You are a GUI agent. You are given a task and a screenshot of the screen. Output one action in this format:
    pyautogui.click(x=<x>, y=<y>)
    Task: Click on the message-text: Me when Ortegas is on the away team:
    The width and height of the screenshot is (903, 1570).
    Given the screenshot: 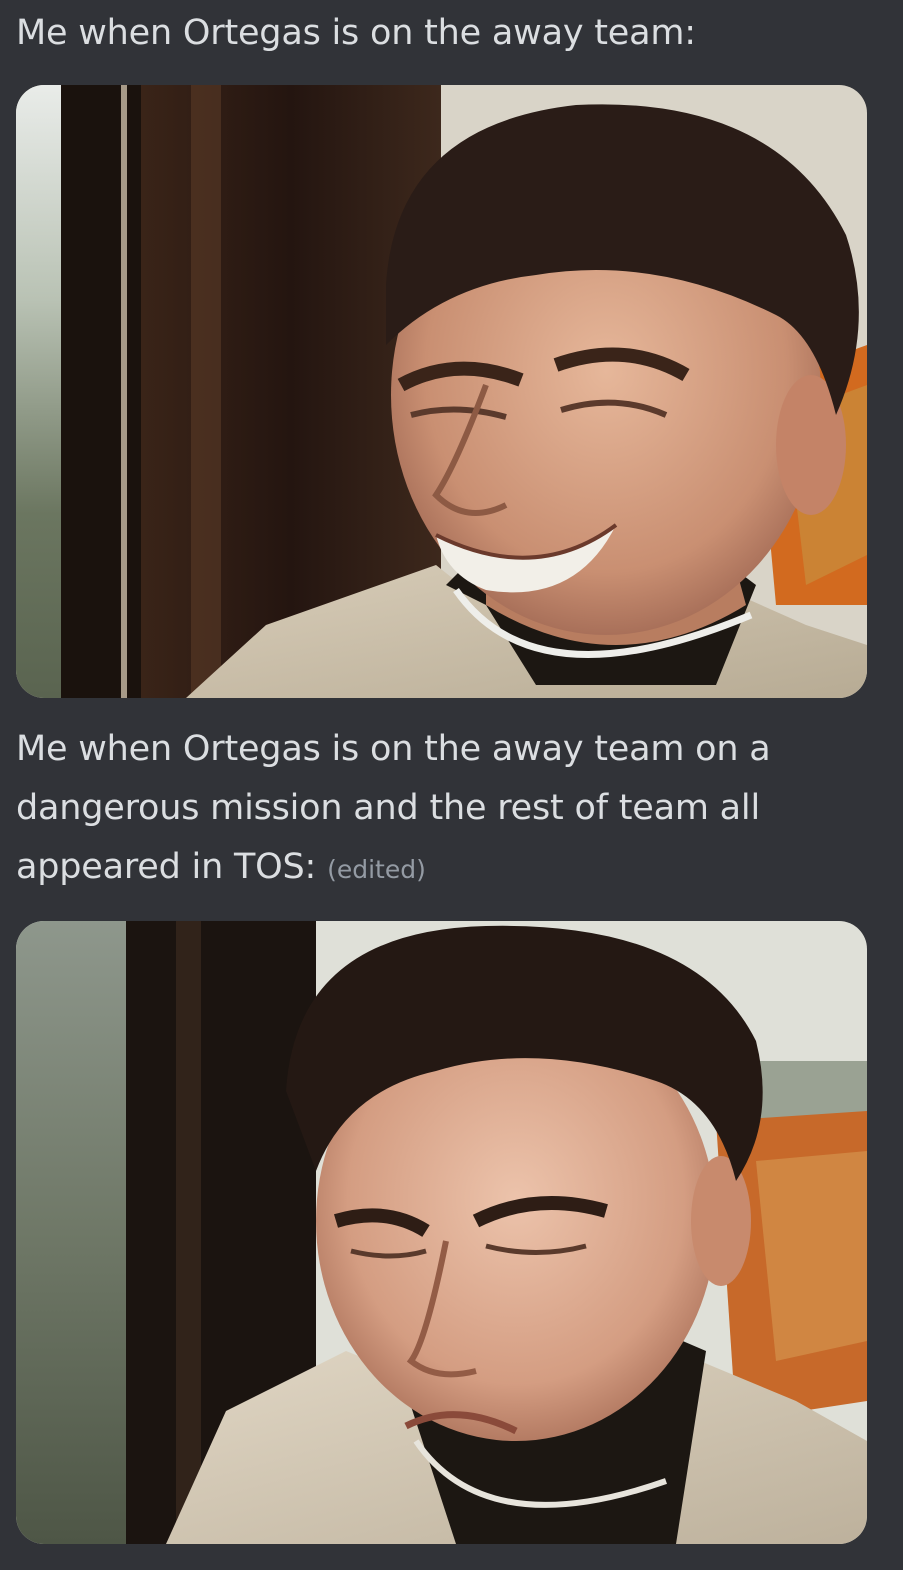 What is the action you would take?
    pyautogui.click(x=449, y=33)
    